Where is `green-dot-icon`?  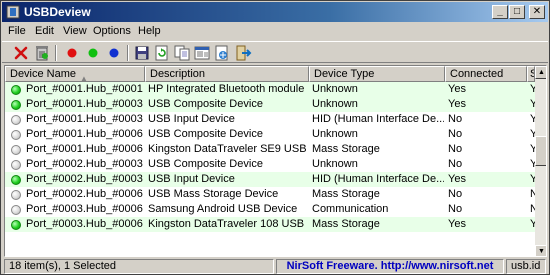
green-dot-icon is located at coordinates (93, 53).